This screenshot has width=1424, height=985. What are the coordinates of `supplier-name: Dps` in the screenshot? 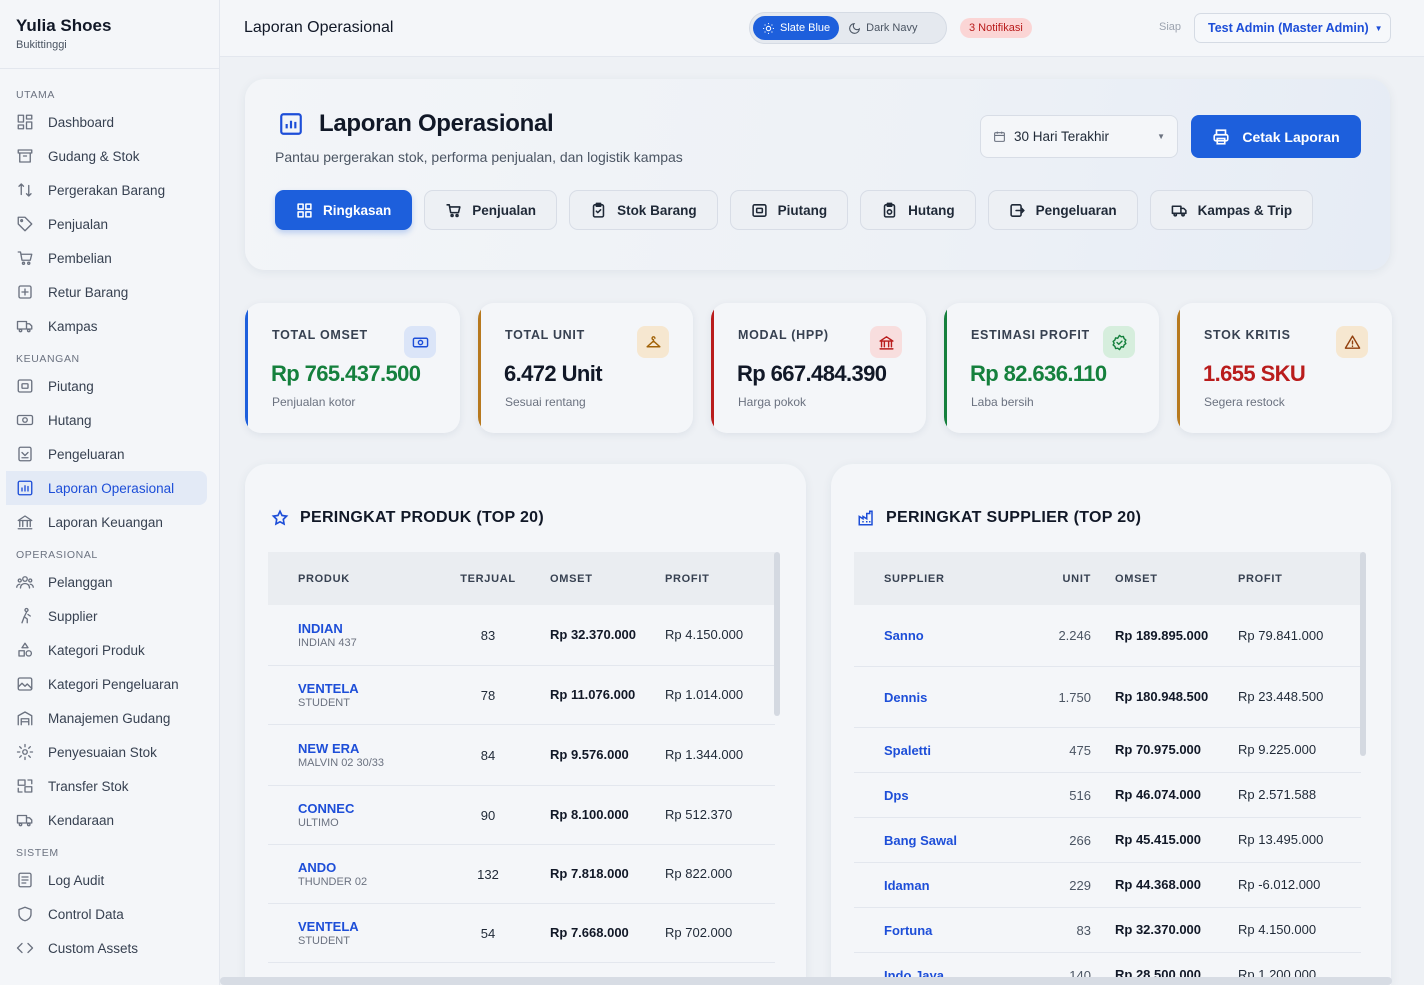 It's located at (941, 795).